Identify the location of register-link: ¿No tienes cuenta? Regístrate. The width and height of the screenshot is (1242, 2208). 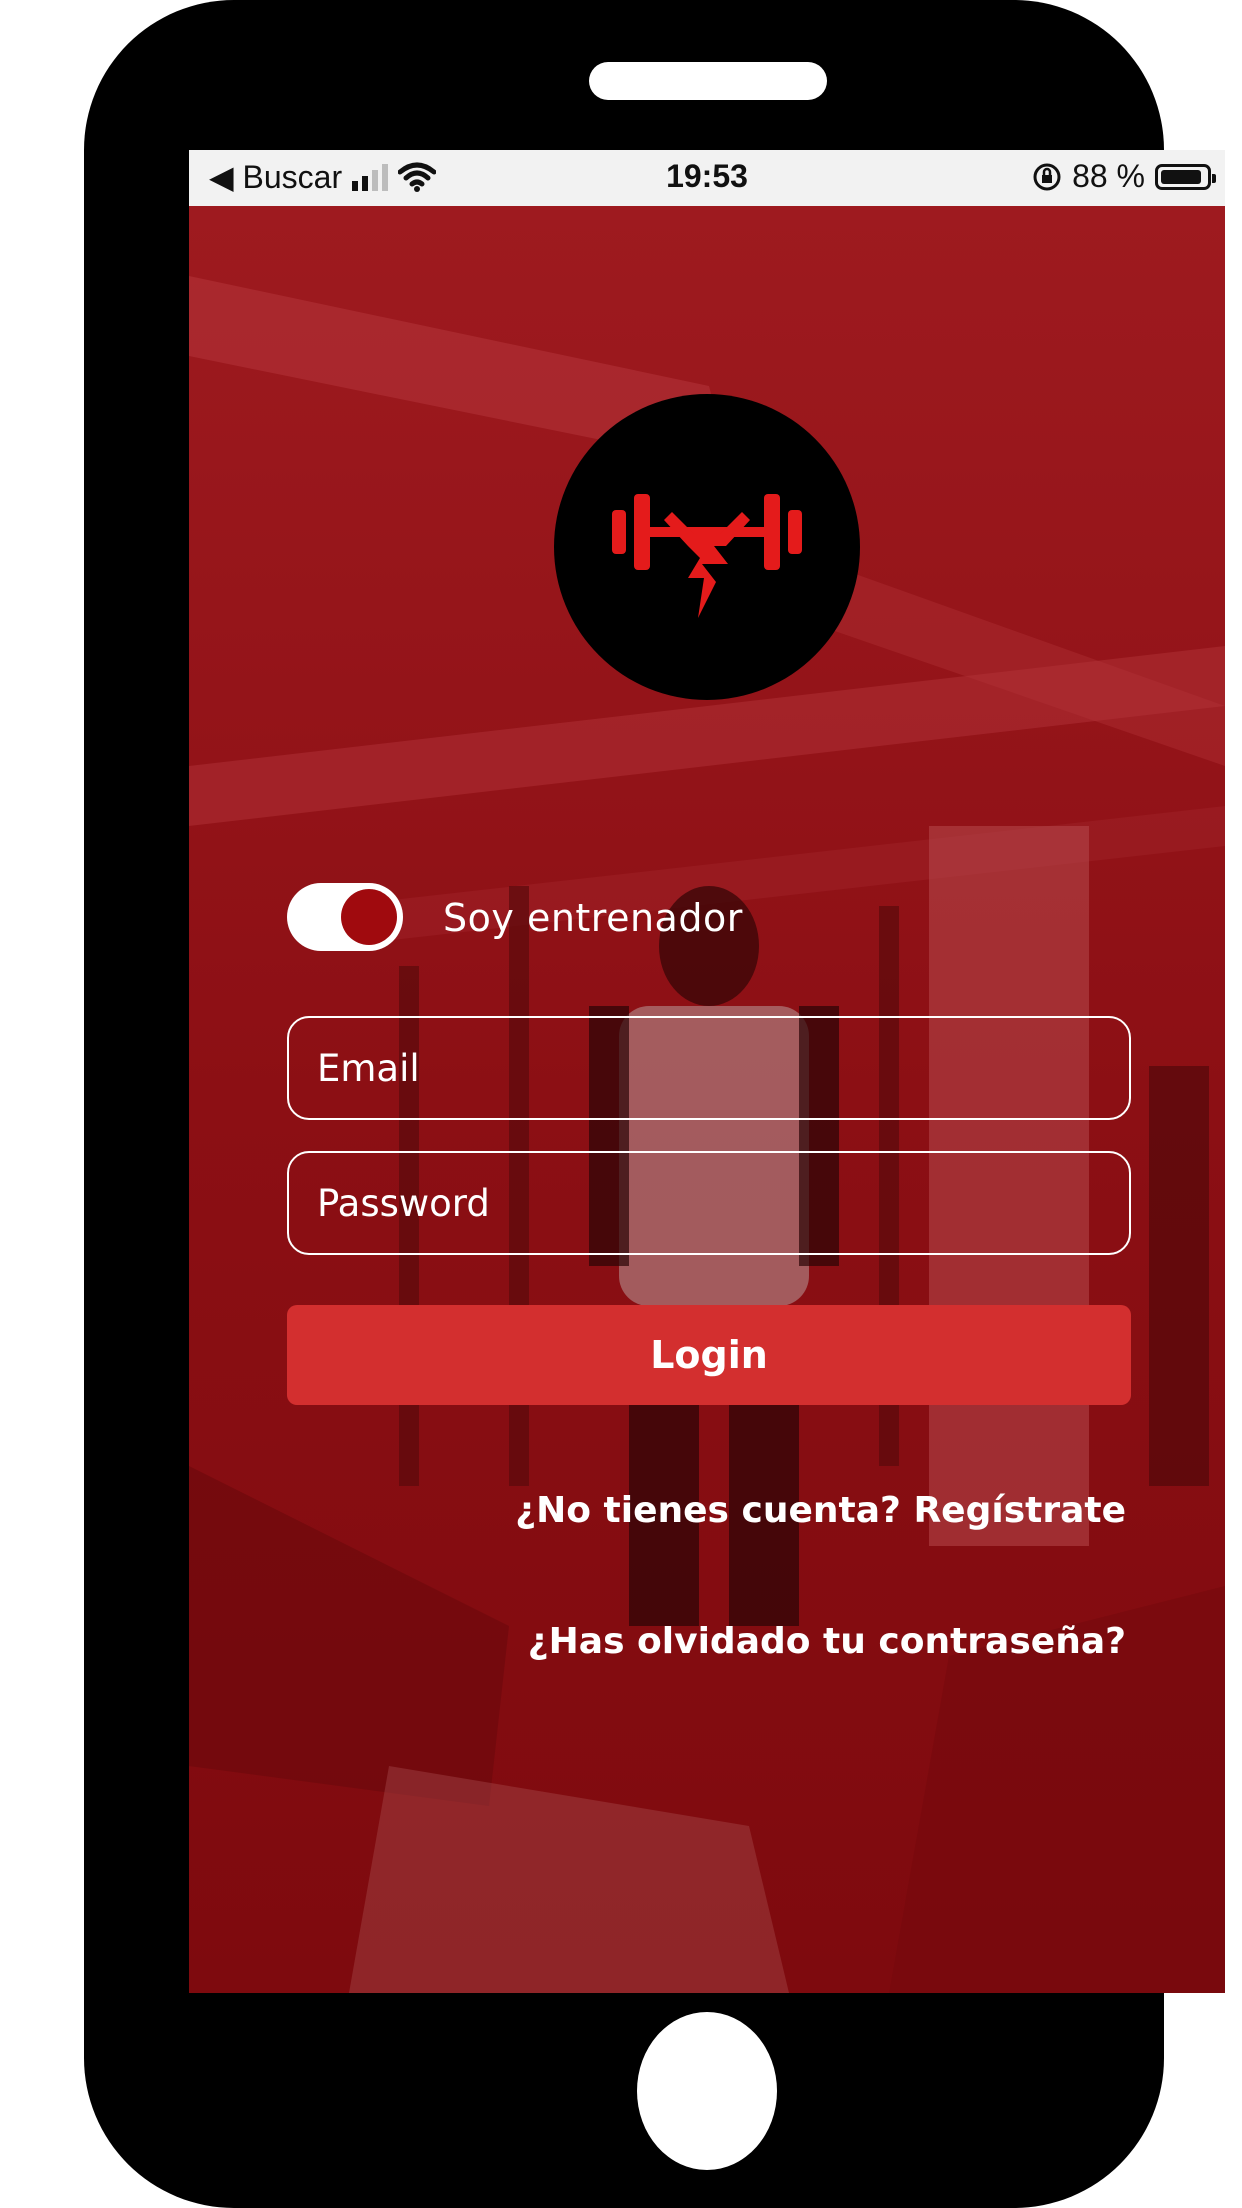
(820, 1510).